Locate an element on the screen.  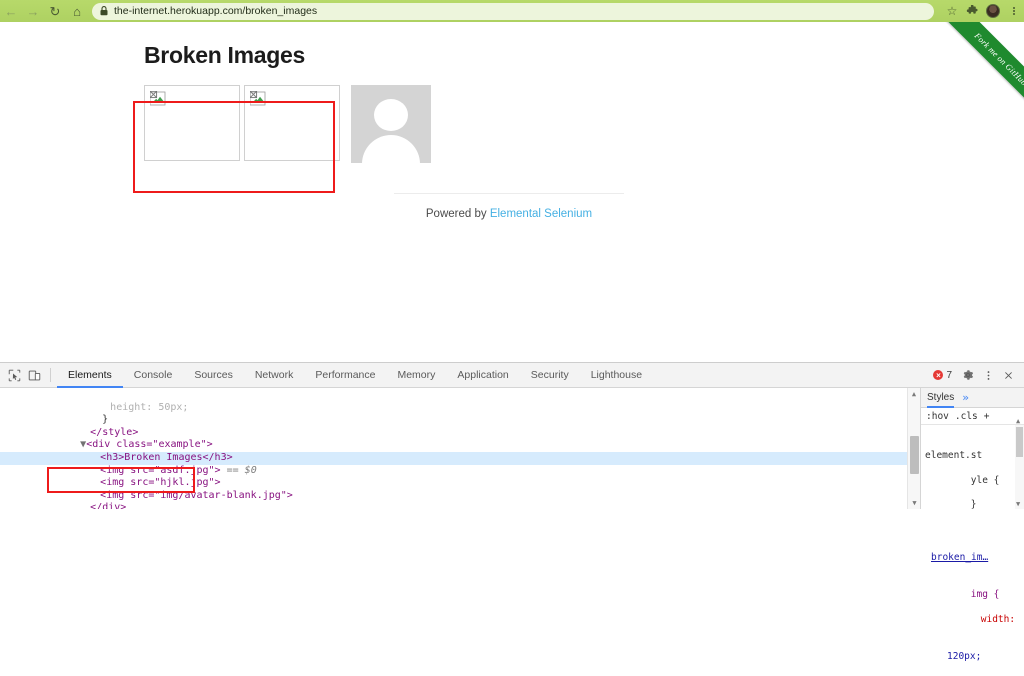
error-count-badge: × 7 is located at coordinates (942, 375).